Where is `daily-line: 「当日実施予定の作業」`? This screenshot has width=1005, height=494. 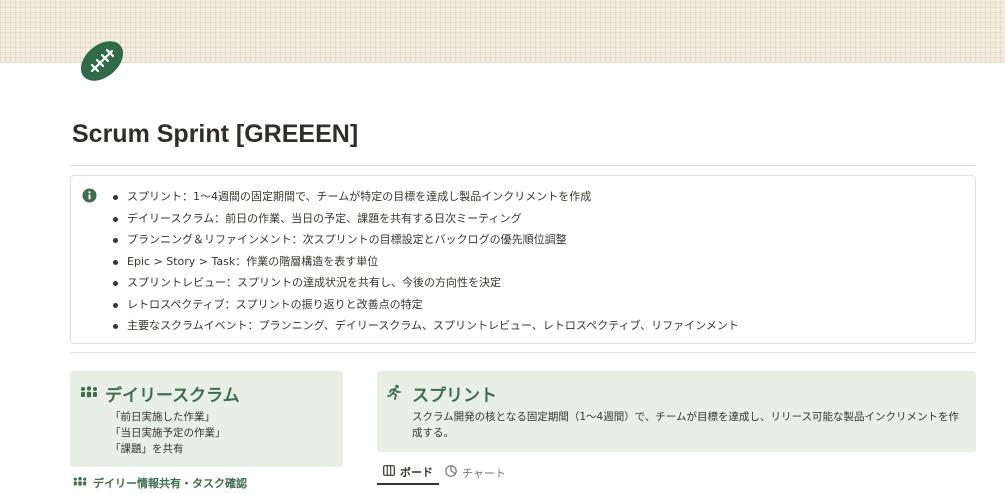
daily-line: 「当日実施予定の作業」 is located at coordinates (168, 433).